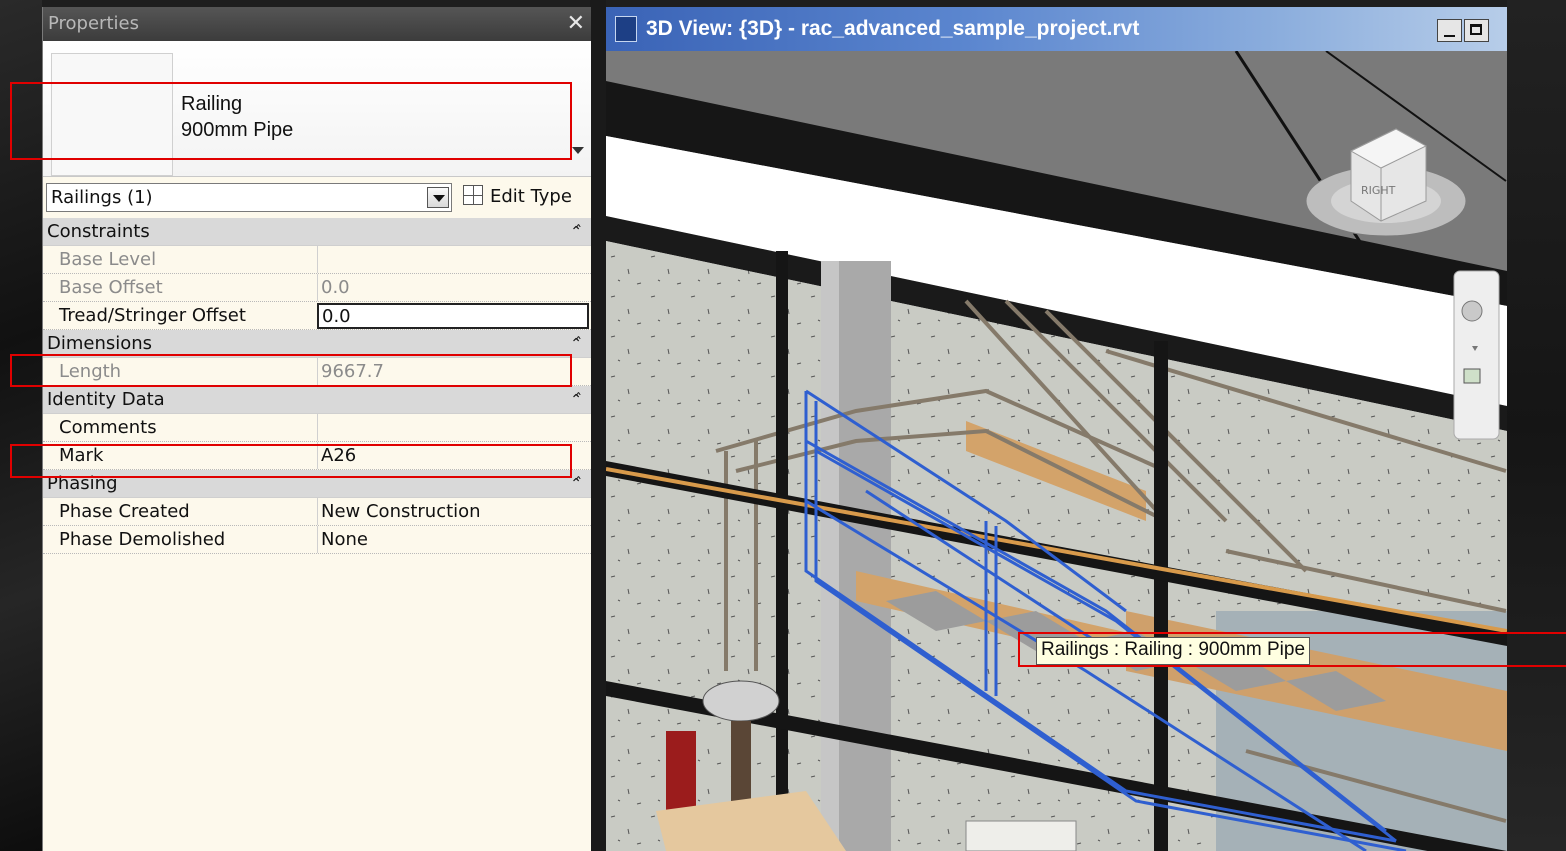  I want to click on property-label: Tread/Stringer Offset, so click(152, 315).